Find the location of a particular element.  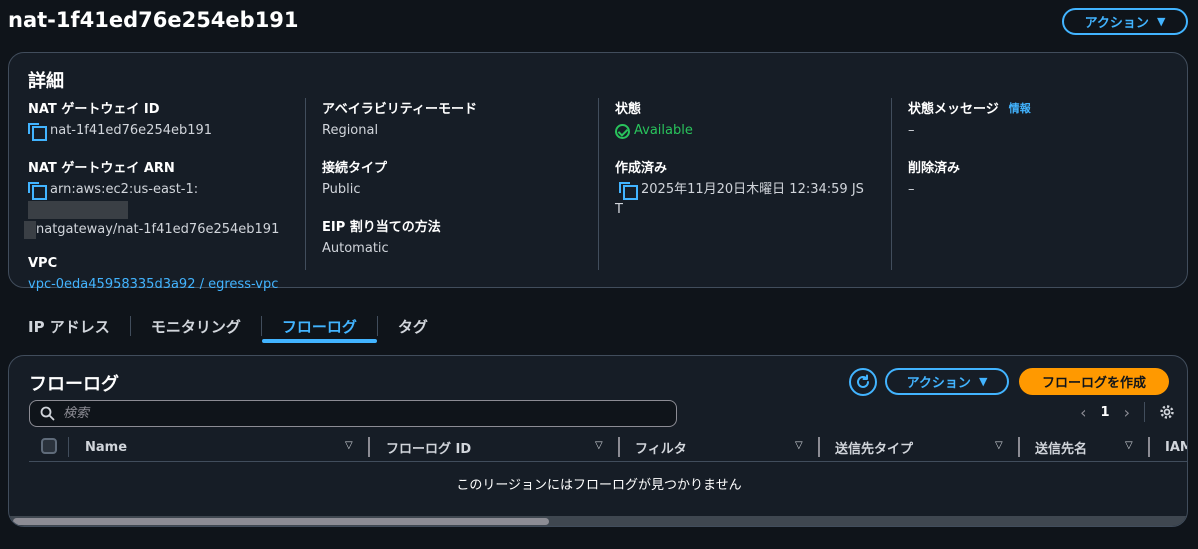

vpc-link: vpc-0eda45958335d3a92 / egress-vpc is located at coordinates (163, 285).